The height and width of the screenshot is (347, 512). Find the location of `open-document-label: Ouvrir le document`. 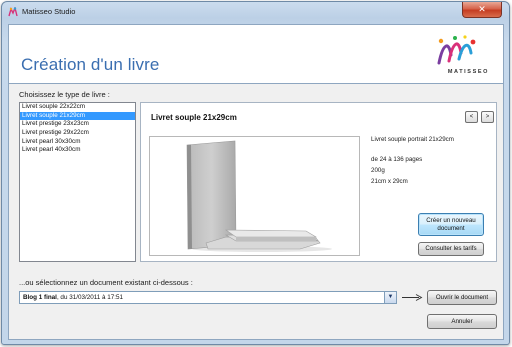

open-document-label: Ouvrir le document is located at coordinates (462, 297).